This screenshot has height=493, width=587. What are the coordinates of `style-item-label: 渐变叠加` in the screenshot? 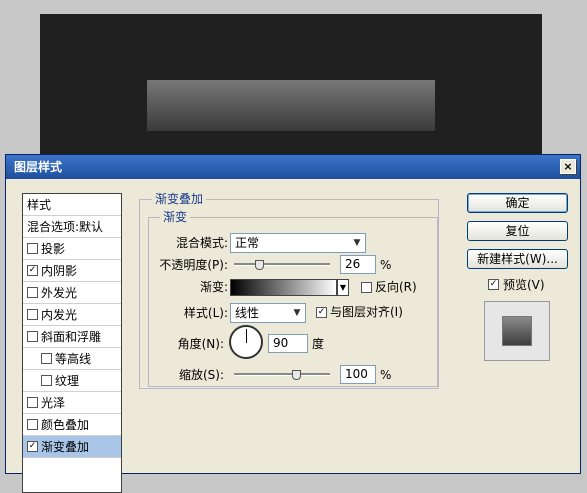 It's located at (65, 447).